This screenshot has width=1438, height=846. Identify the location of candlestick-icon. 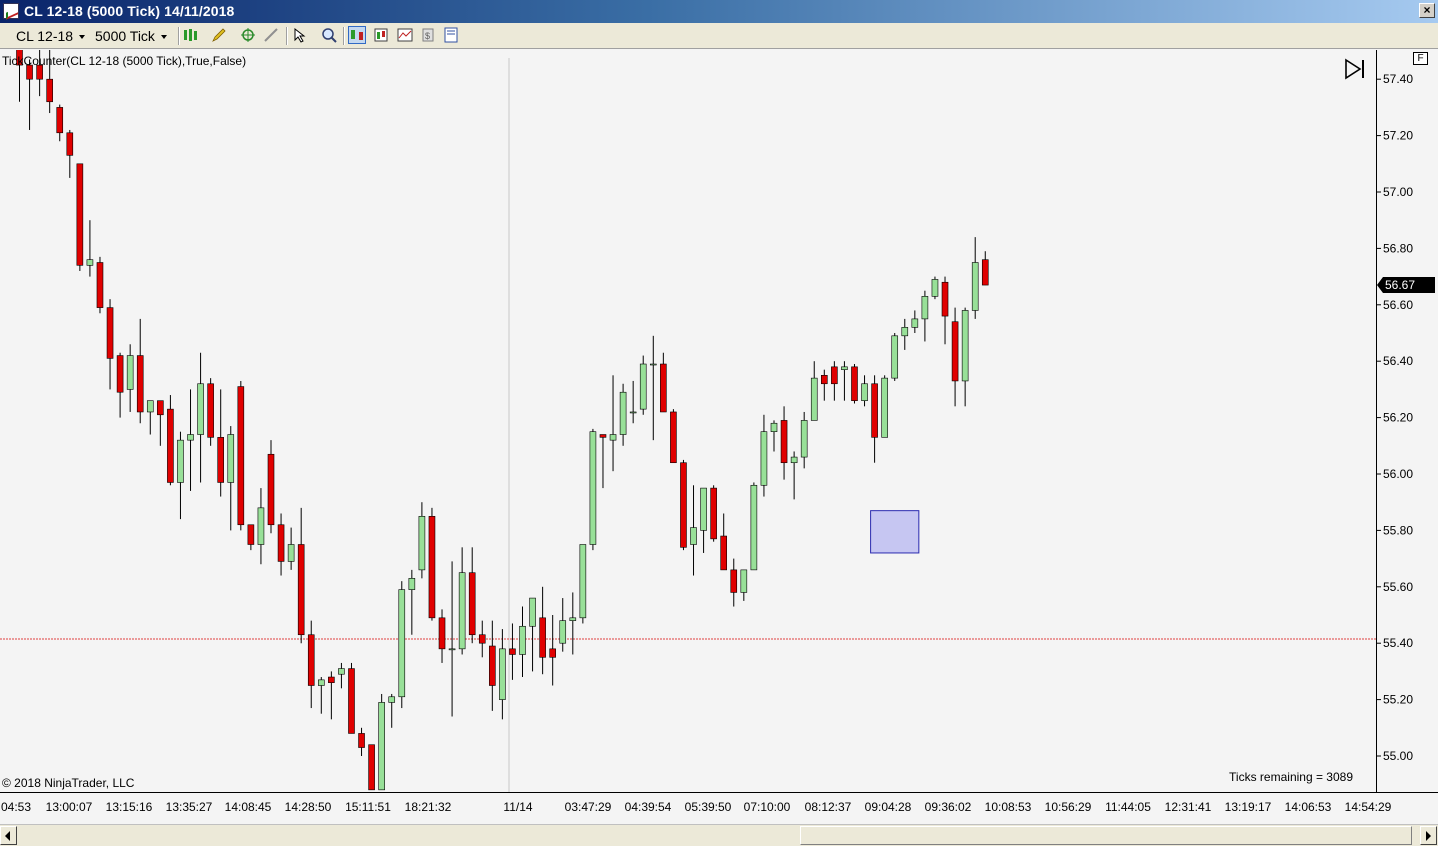
(357, 35).